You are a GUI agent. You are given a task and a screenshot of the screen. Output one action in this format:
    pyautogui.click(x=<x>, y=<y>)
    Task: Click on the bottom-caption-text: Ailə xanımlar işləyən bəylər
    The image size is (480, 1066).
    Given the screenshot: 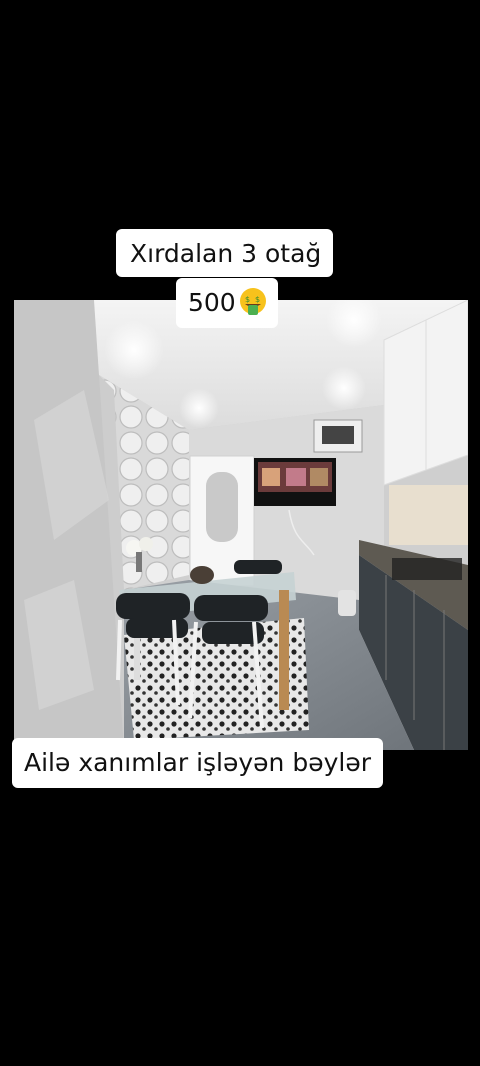 What is the action you would take?
    pyautogui.click(x=197, y=762)
    